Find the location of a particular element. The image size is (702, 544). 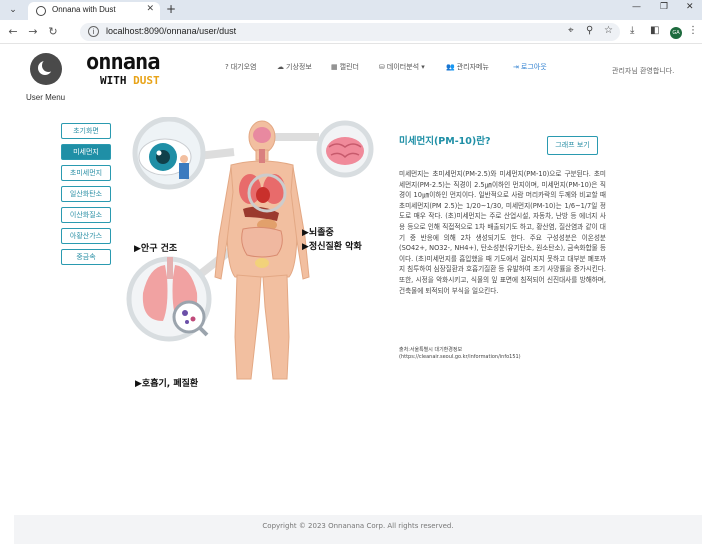

logo-text: onnana is located at coordinates (123, 62).